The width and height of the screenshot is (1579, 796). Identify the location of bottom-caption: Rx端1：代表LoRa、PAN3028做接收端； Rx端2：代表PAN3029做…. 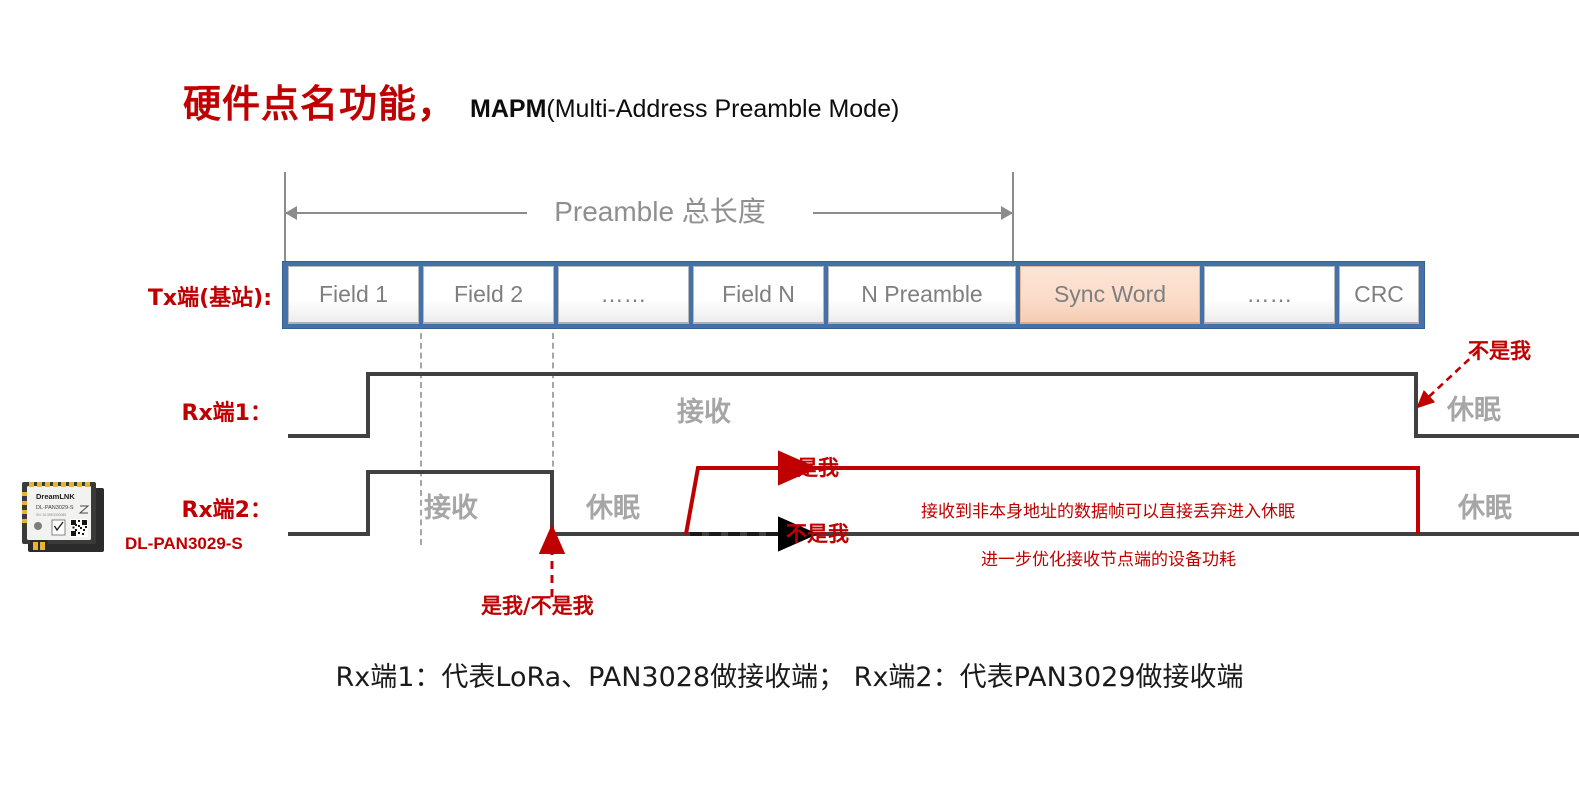
(789, 677).